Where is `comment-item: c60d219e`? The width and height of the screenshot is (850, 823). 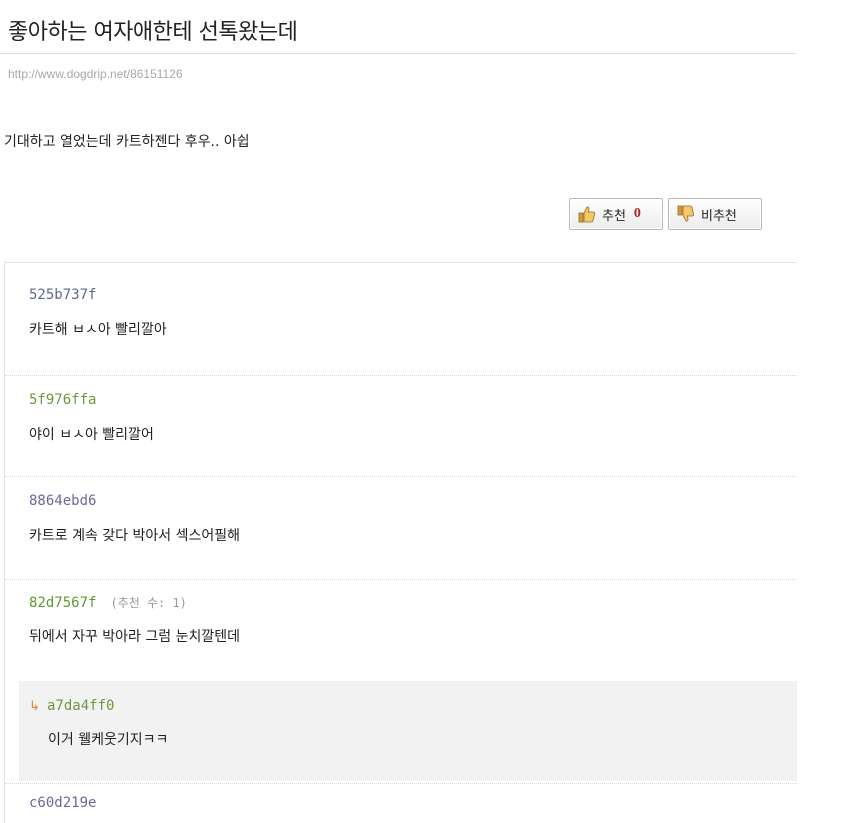 comment-item: c60d219e is located at coordinates (401, 803).